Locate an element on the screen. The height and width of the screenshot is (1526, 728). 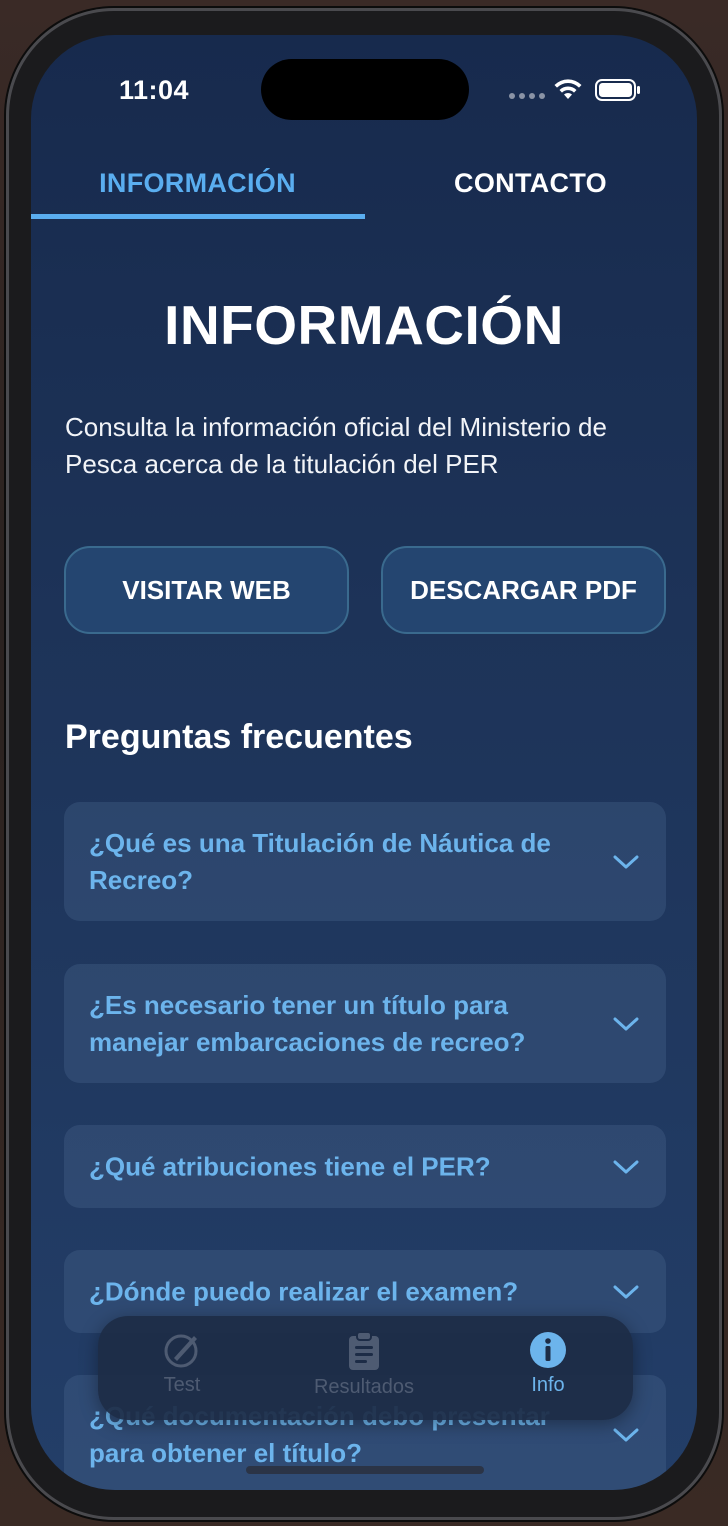
tabbar-item-test: Test is located at coordinates (182, 1363).